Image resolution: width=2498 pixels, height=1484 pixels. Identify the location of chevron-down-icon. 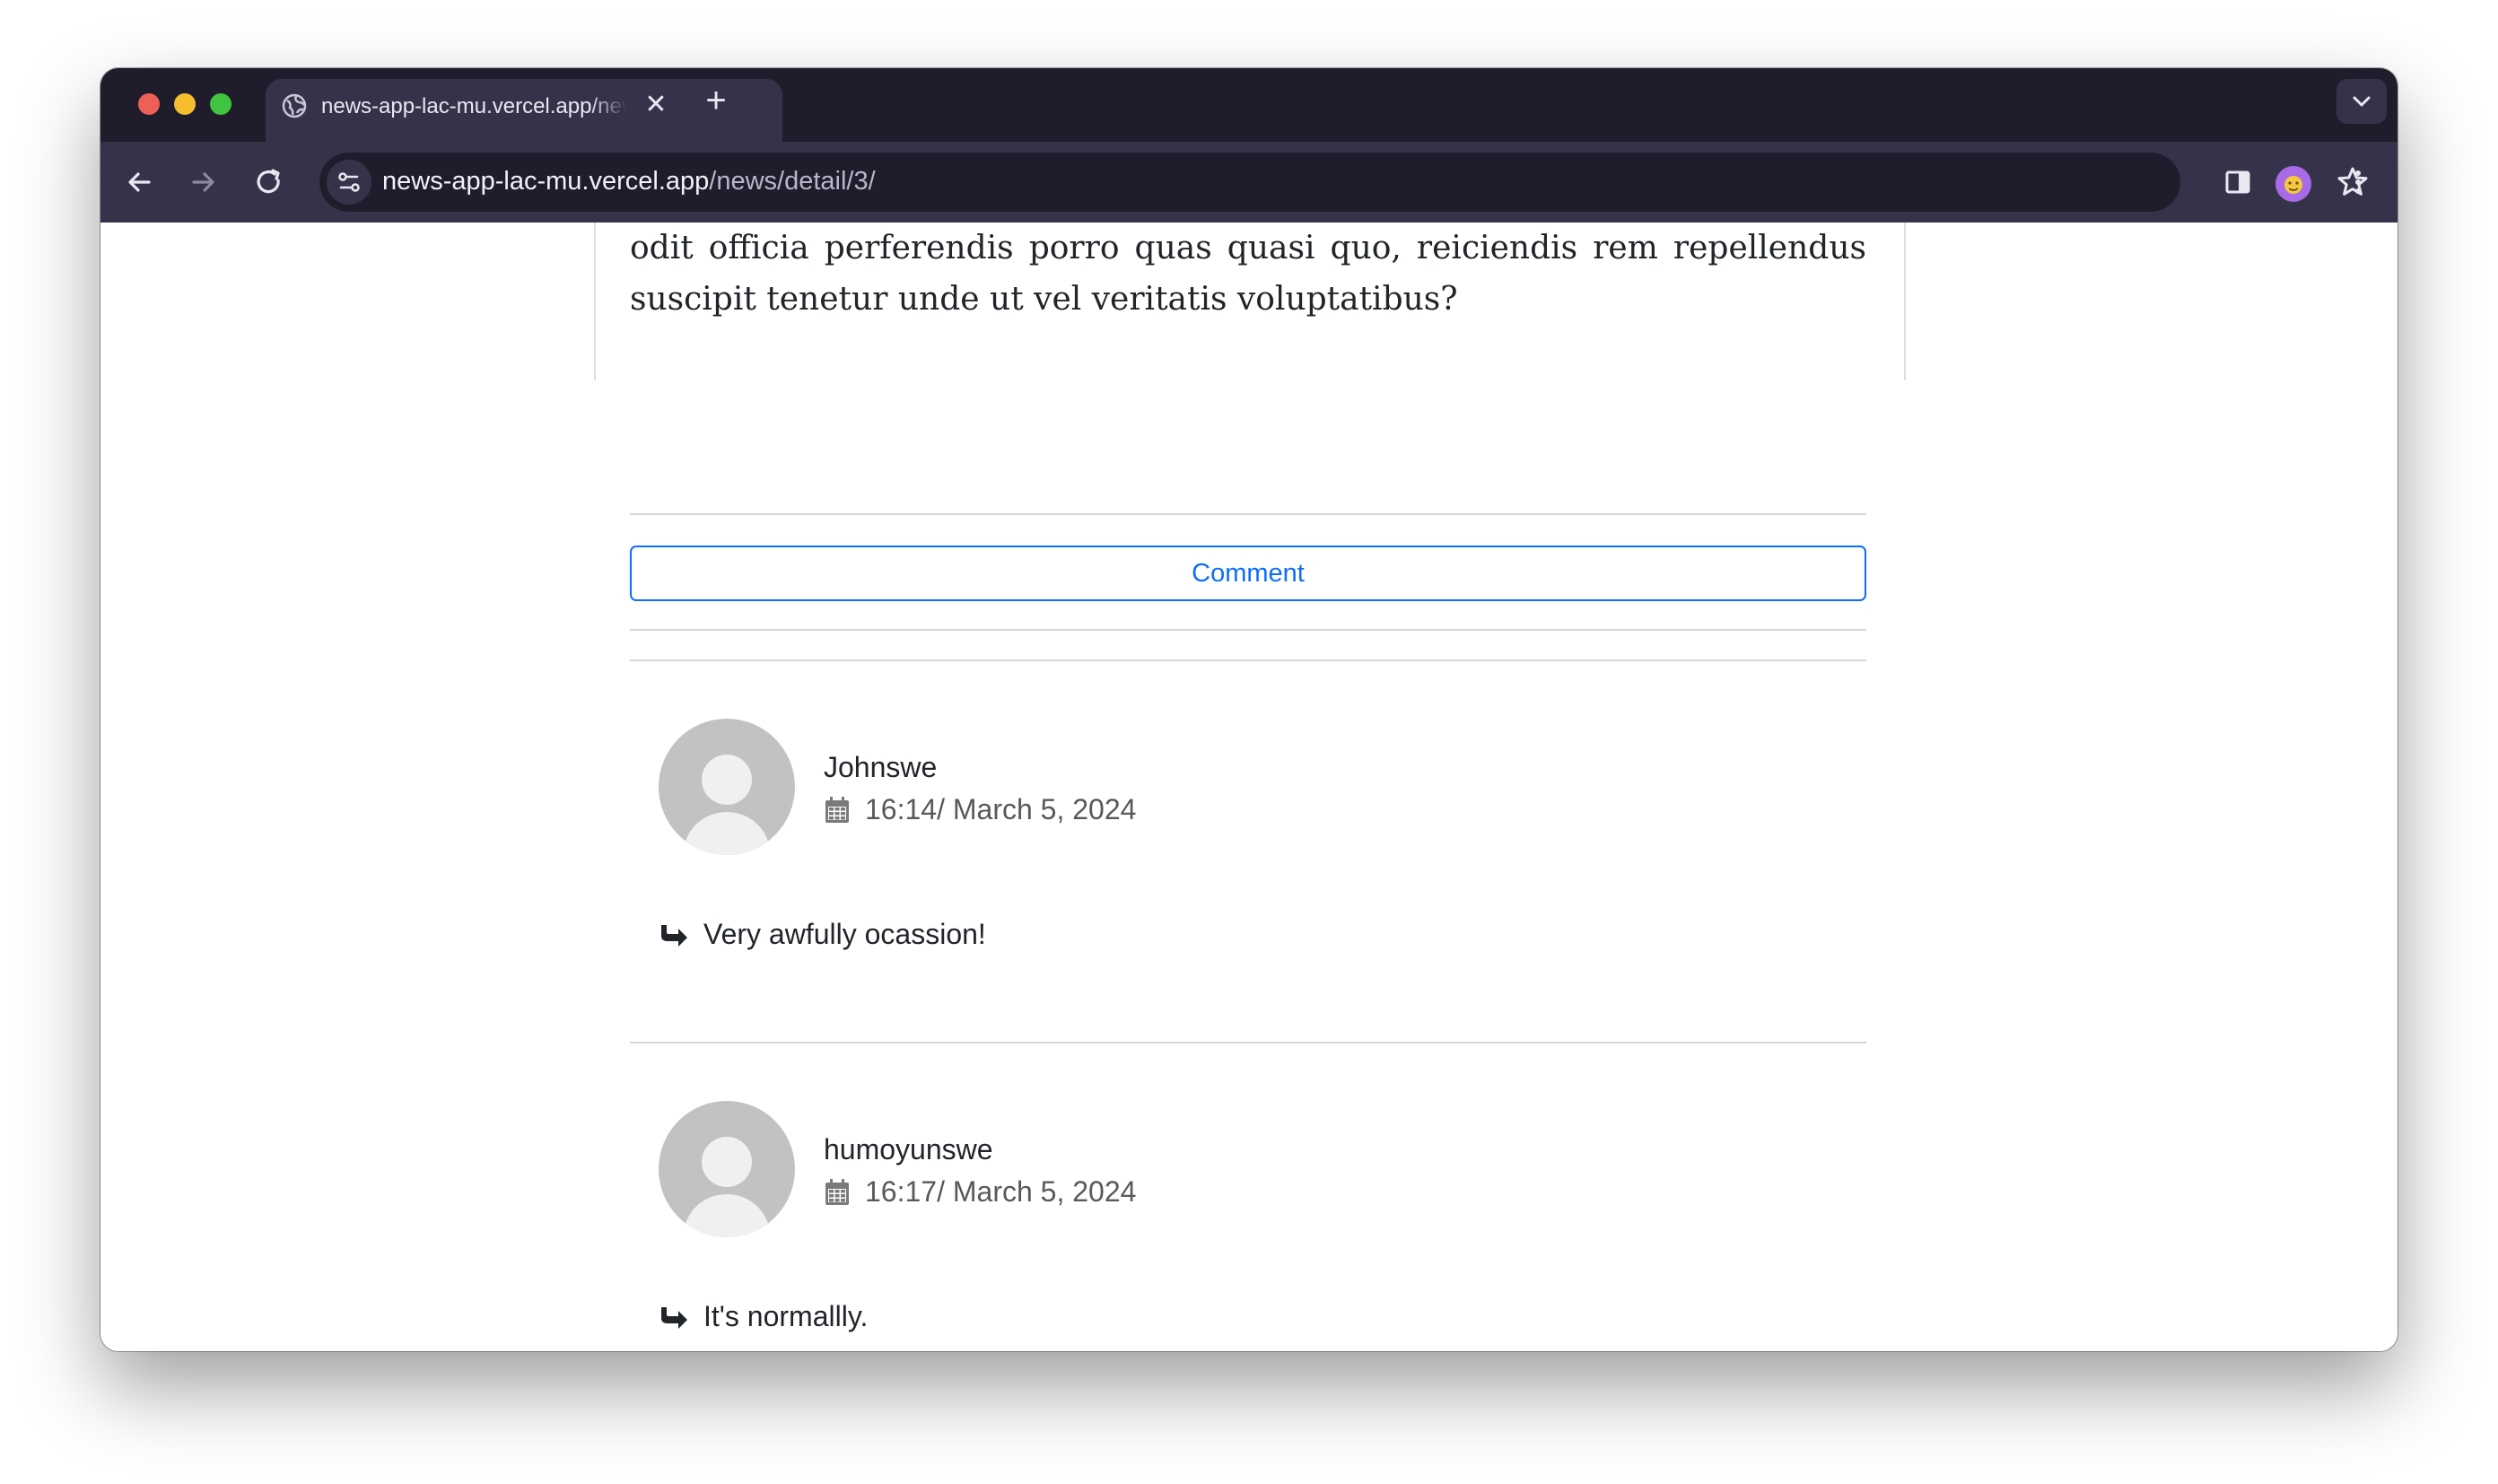
(2362, 101).